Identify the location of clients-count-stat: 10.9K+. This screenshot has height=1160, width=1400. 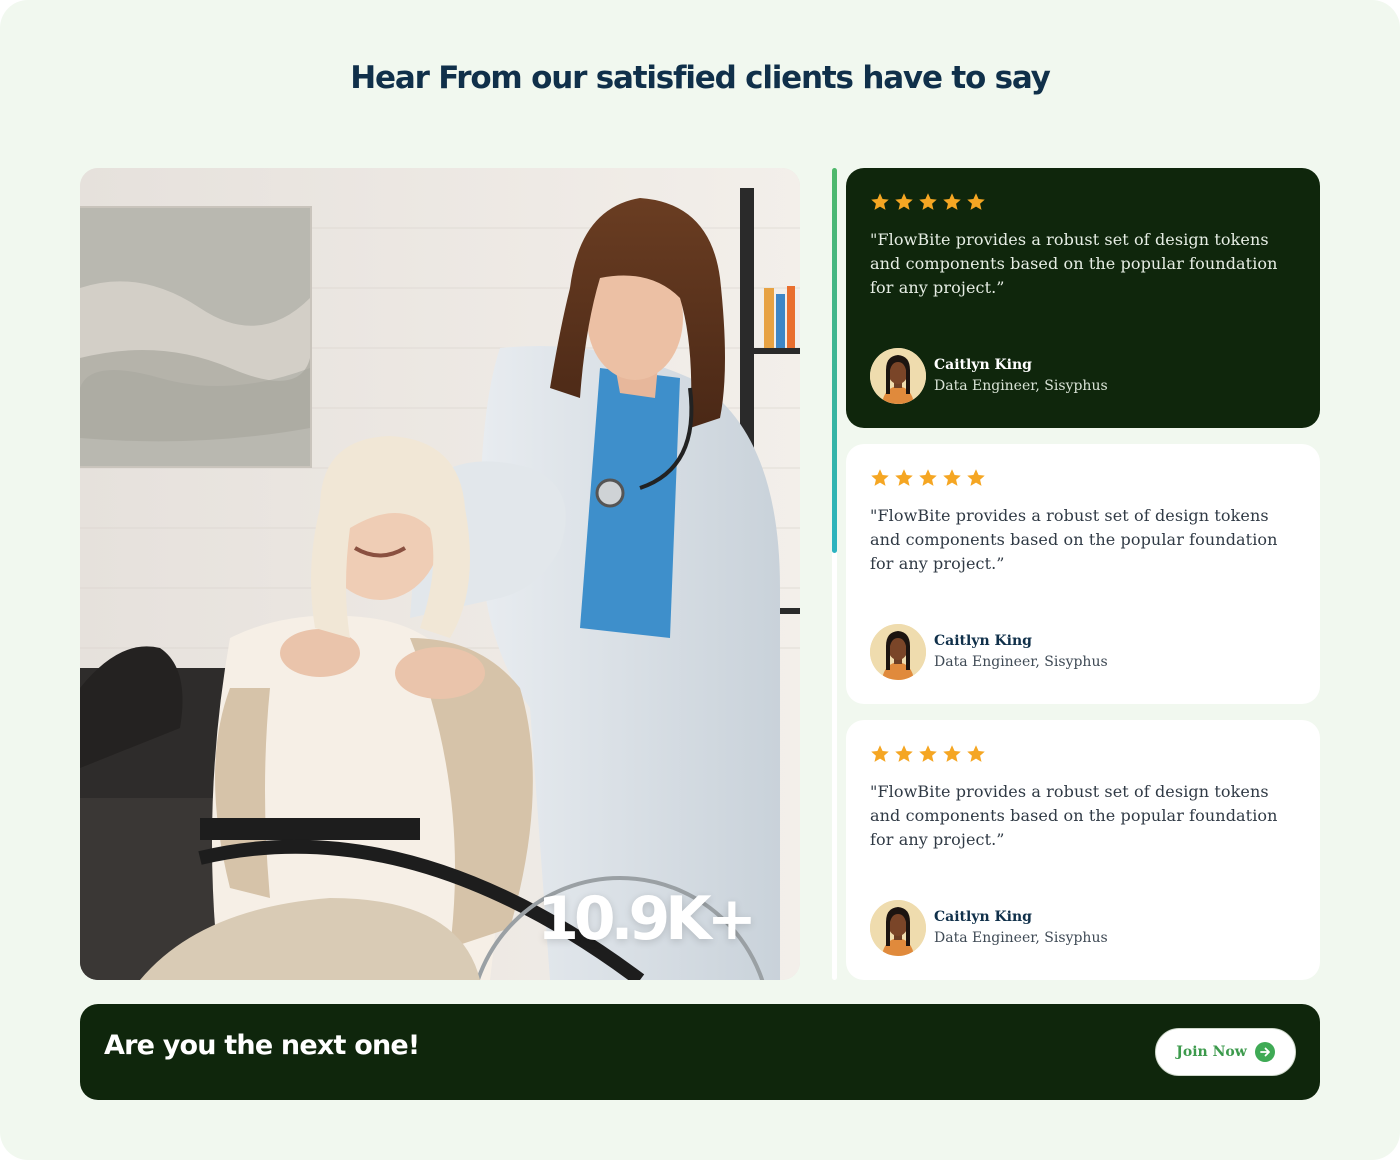
(647, 919).